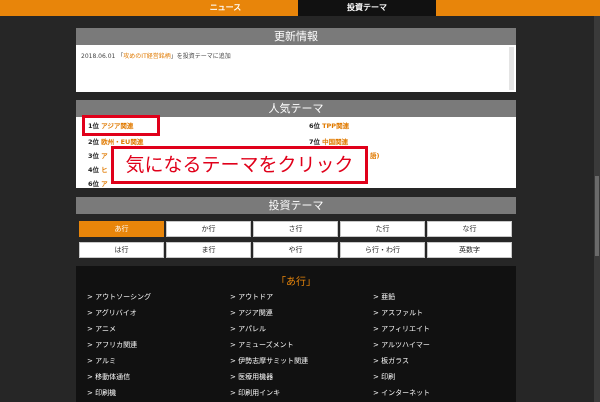 The image size is (600, 402). Describe the element at coordinates (208, 229) in the screenshot. I see `kana-tab-ka: か行` at that location.